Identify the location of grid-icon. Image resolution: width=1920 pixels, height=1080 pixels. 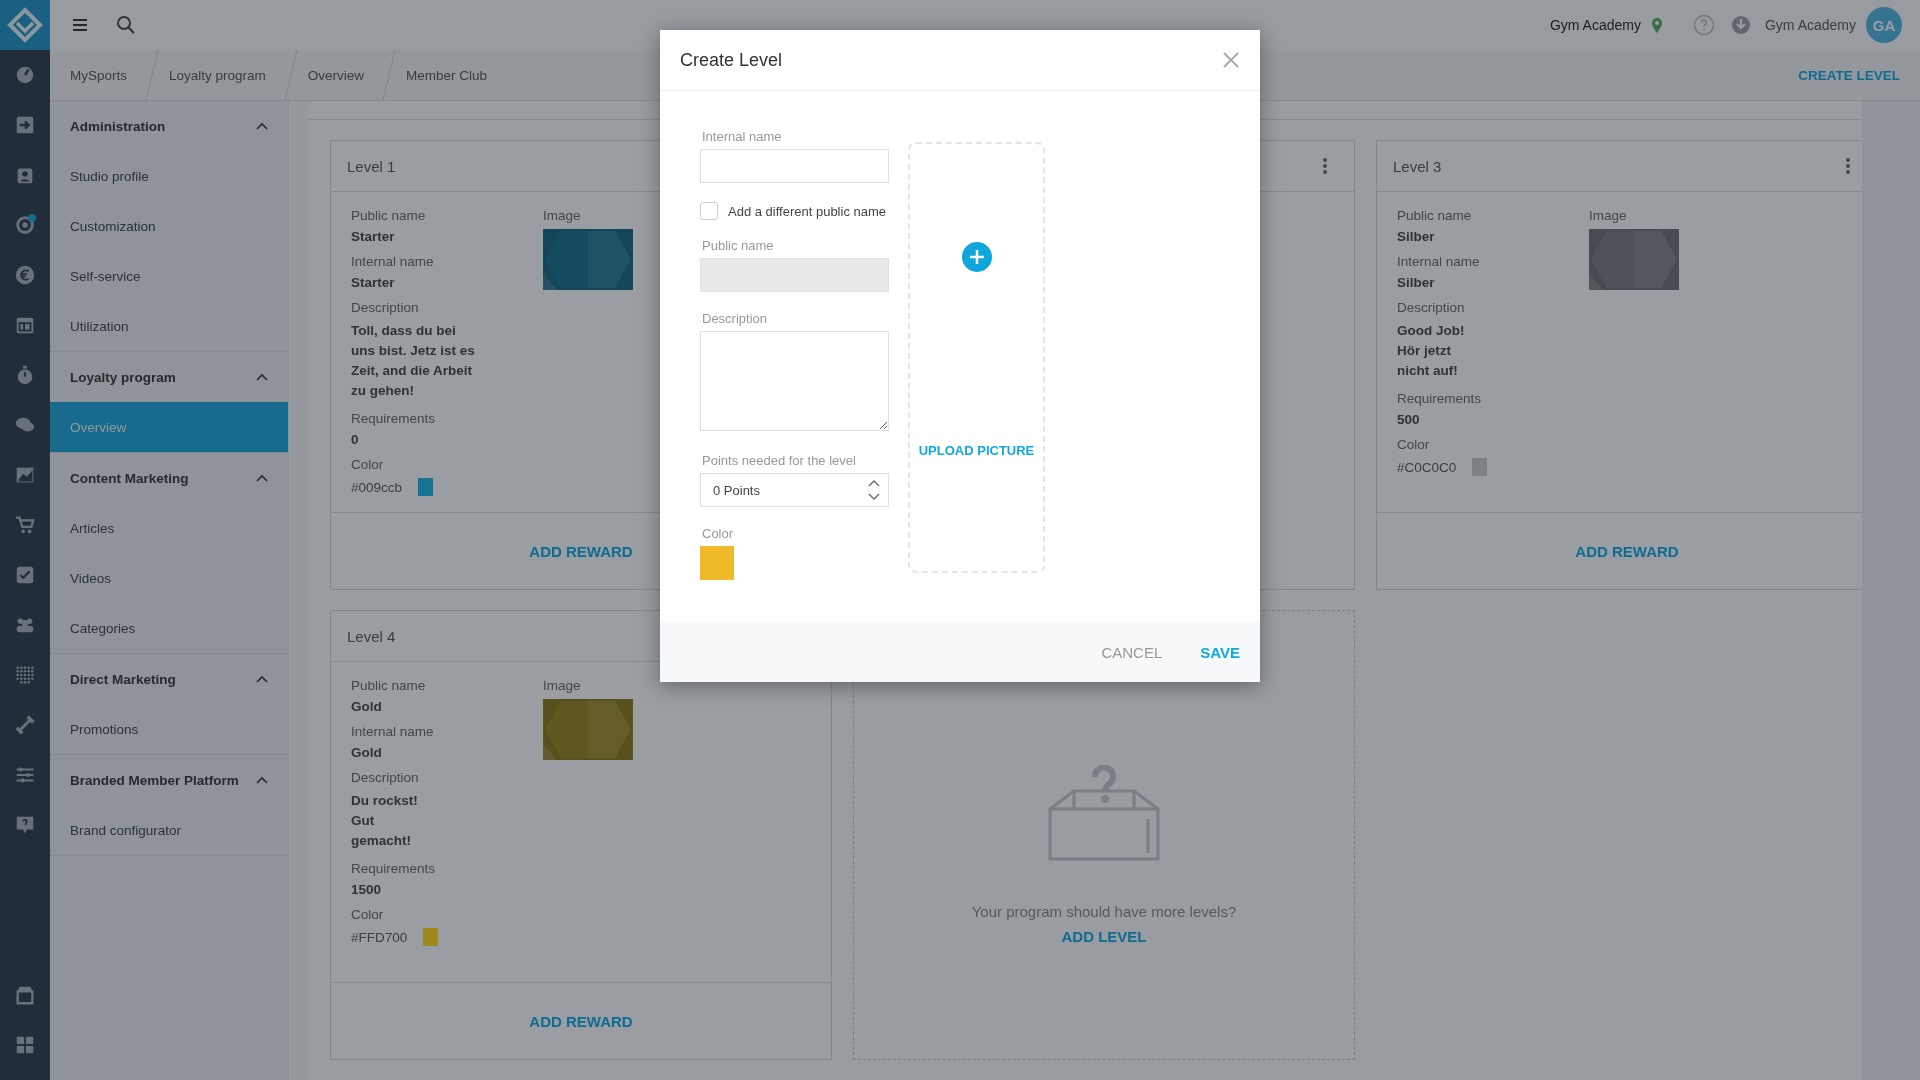
(25, 1045).